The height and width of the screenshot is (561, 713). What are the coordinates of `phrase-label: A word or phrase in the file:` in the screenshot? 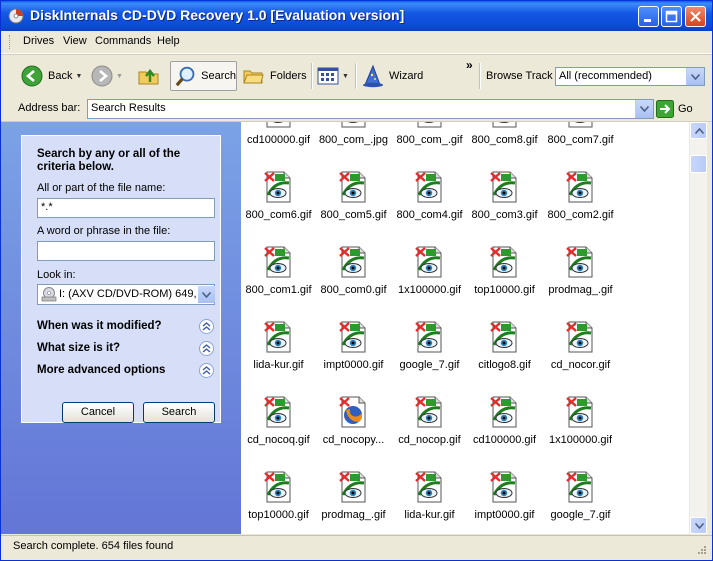 It's located at (104, 231).